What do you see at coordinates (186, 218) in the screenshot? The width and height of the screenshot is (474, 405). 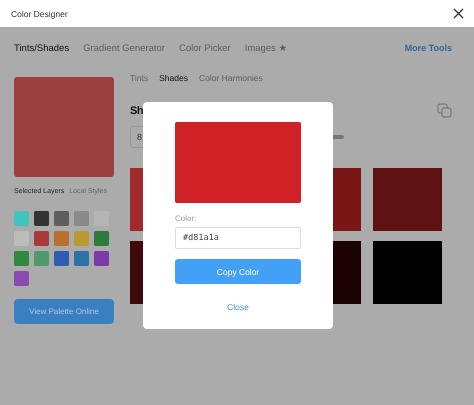 I see `field-label: Color:` at bounding box center [186, 218].